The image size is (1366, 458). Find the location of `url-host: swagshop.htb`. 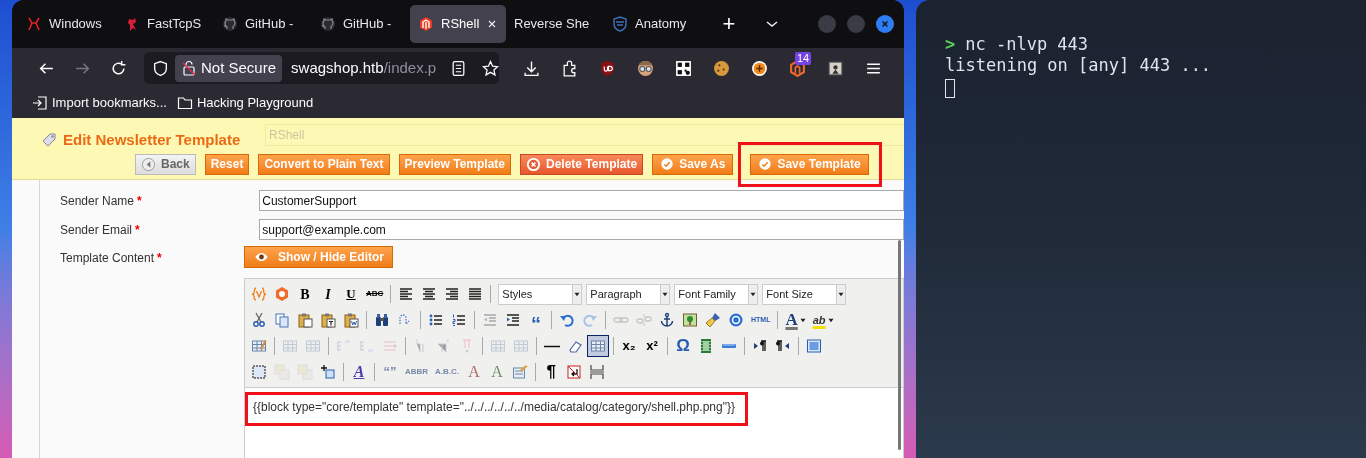

url-host: swagshop.htb is located at coordinates (337, 67).